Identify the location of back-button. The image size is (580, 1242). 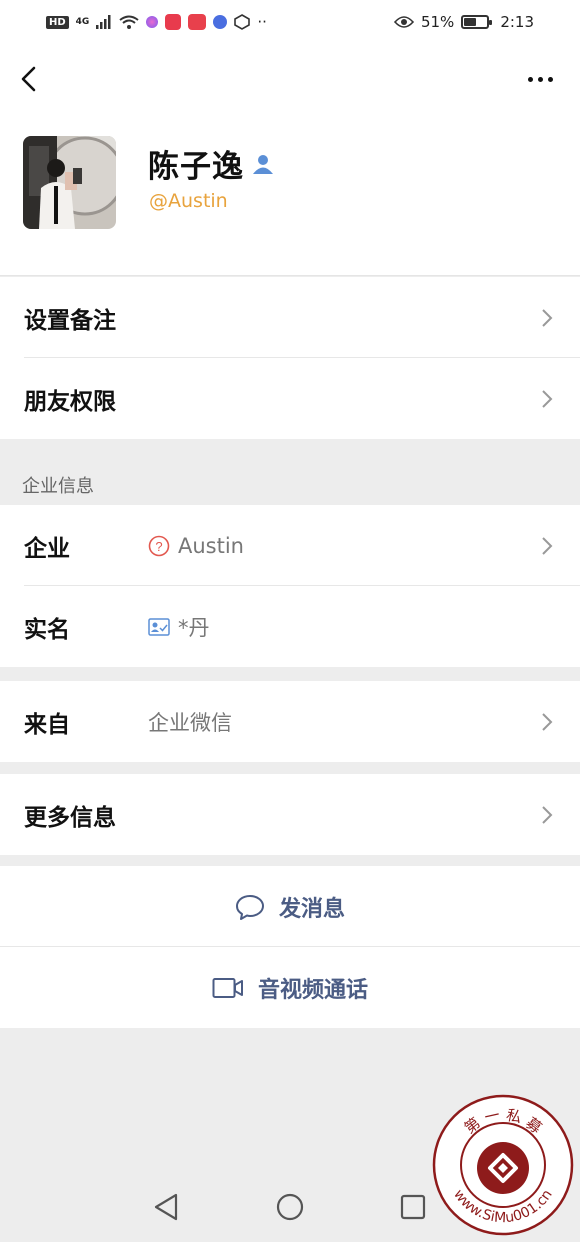
(30, 79).